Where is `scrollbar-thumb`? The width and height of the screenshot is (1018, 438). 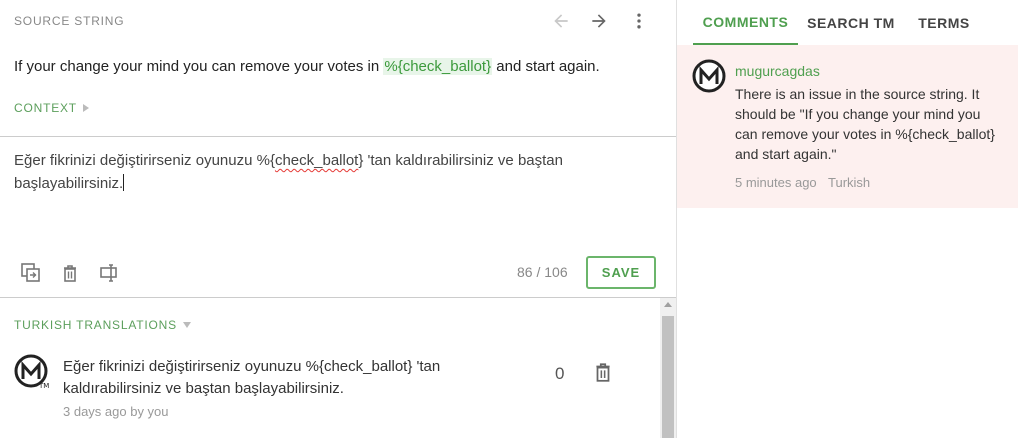
scrollbar-thumb is located at coordinates (668, 377).